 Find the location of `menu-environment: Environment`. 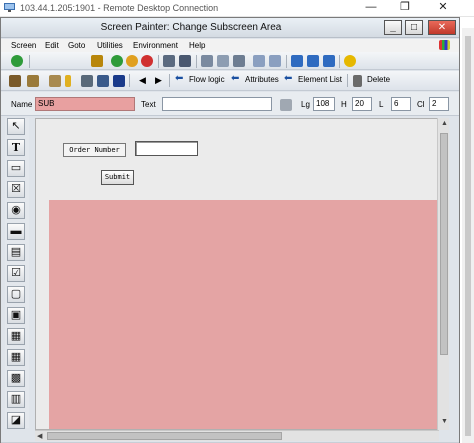

menu-environment: Environment is located at coordinates (155, 45).